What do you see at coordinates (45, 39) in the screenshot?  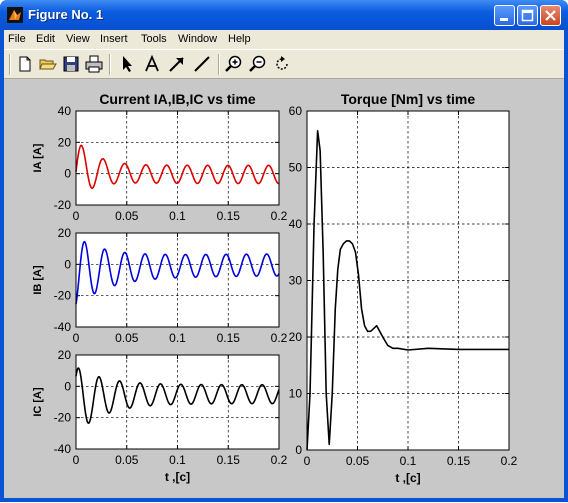 I see `menu-edit: Edit` at bounding box center [45, 39].